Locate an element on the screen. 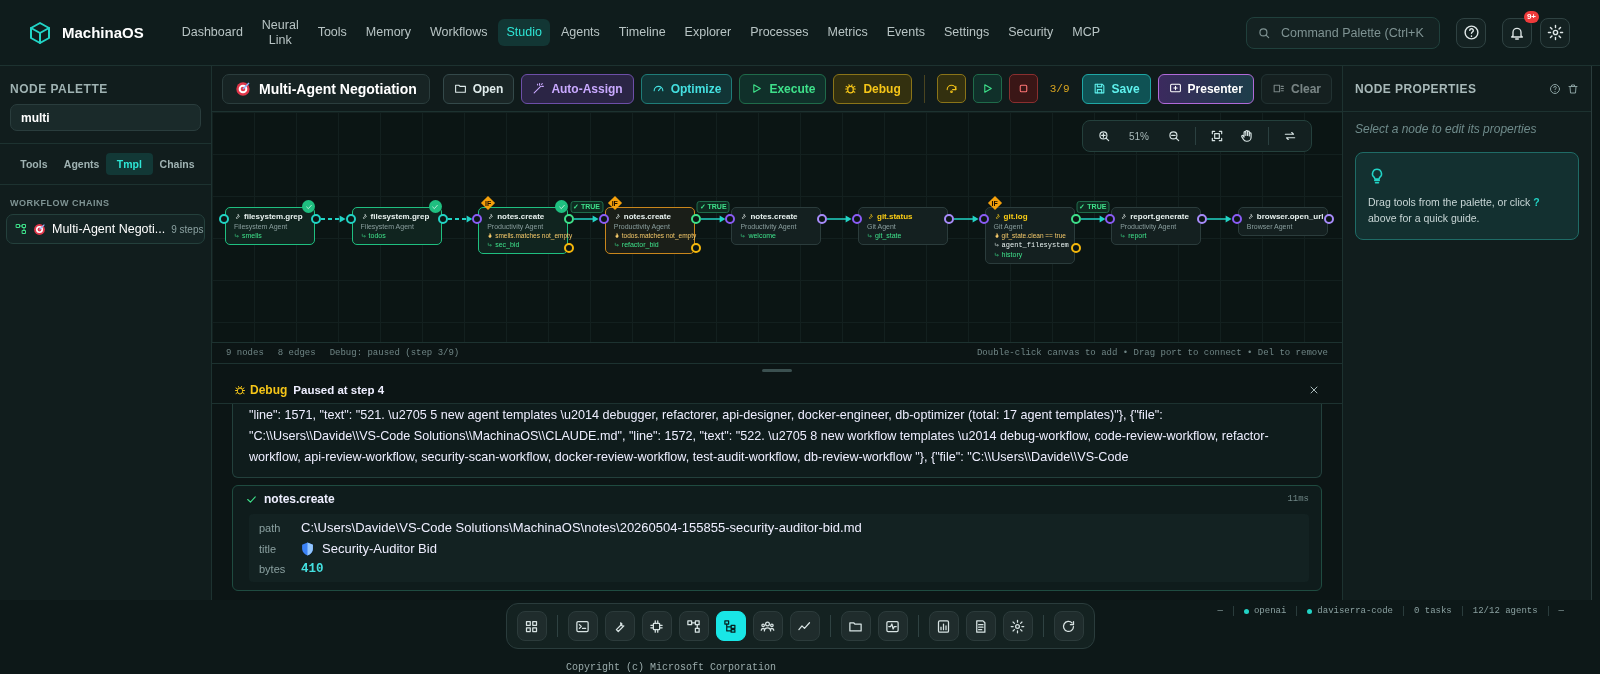 The image size is (1600, 674). document-icon is located at coordinates (980, 626).